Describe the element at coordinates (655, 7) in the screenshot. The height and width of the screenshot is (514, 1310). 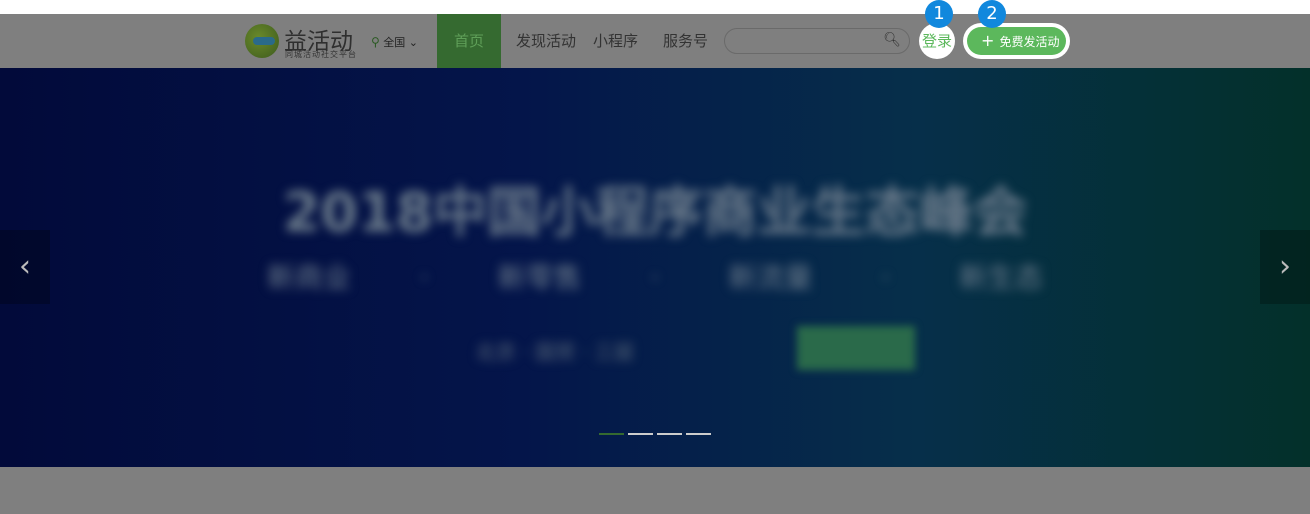
I see `top-strip` at that location.